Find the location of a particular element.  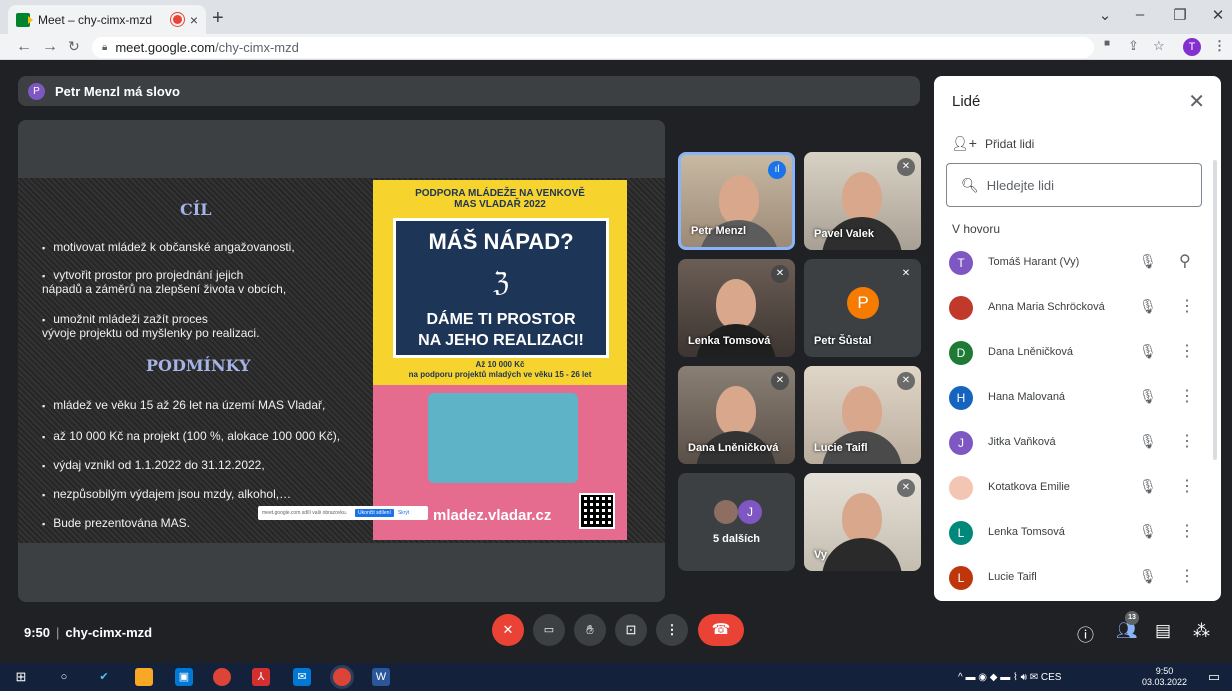

participant-row: L Lenka Tomsová 🎙︎ ⋮ is located at coordinates (1077, 533).